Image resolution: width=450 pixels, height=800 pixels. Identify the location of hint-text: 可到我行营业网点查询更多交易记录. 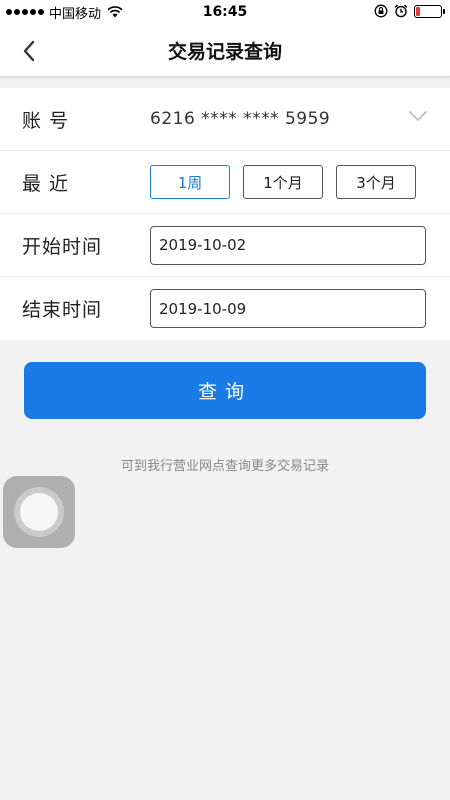
(224, 466).